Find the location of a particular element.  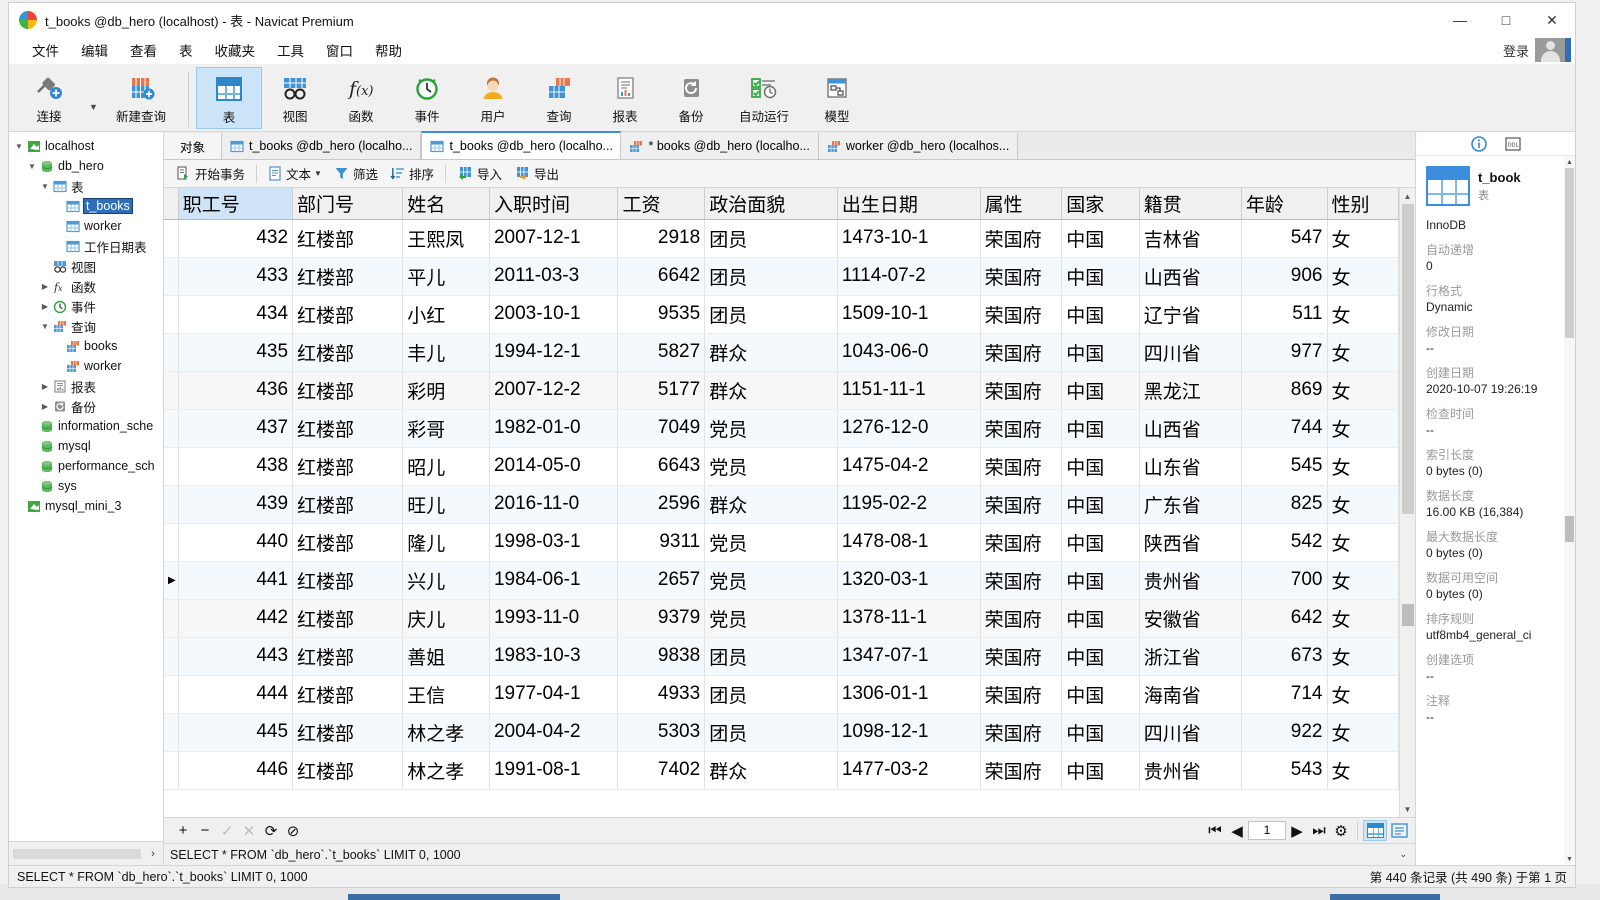

cell-13-1: 红楼部 is located at coordinates (348, 732).